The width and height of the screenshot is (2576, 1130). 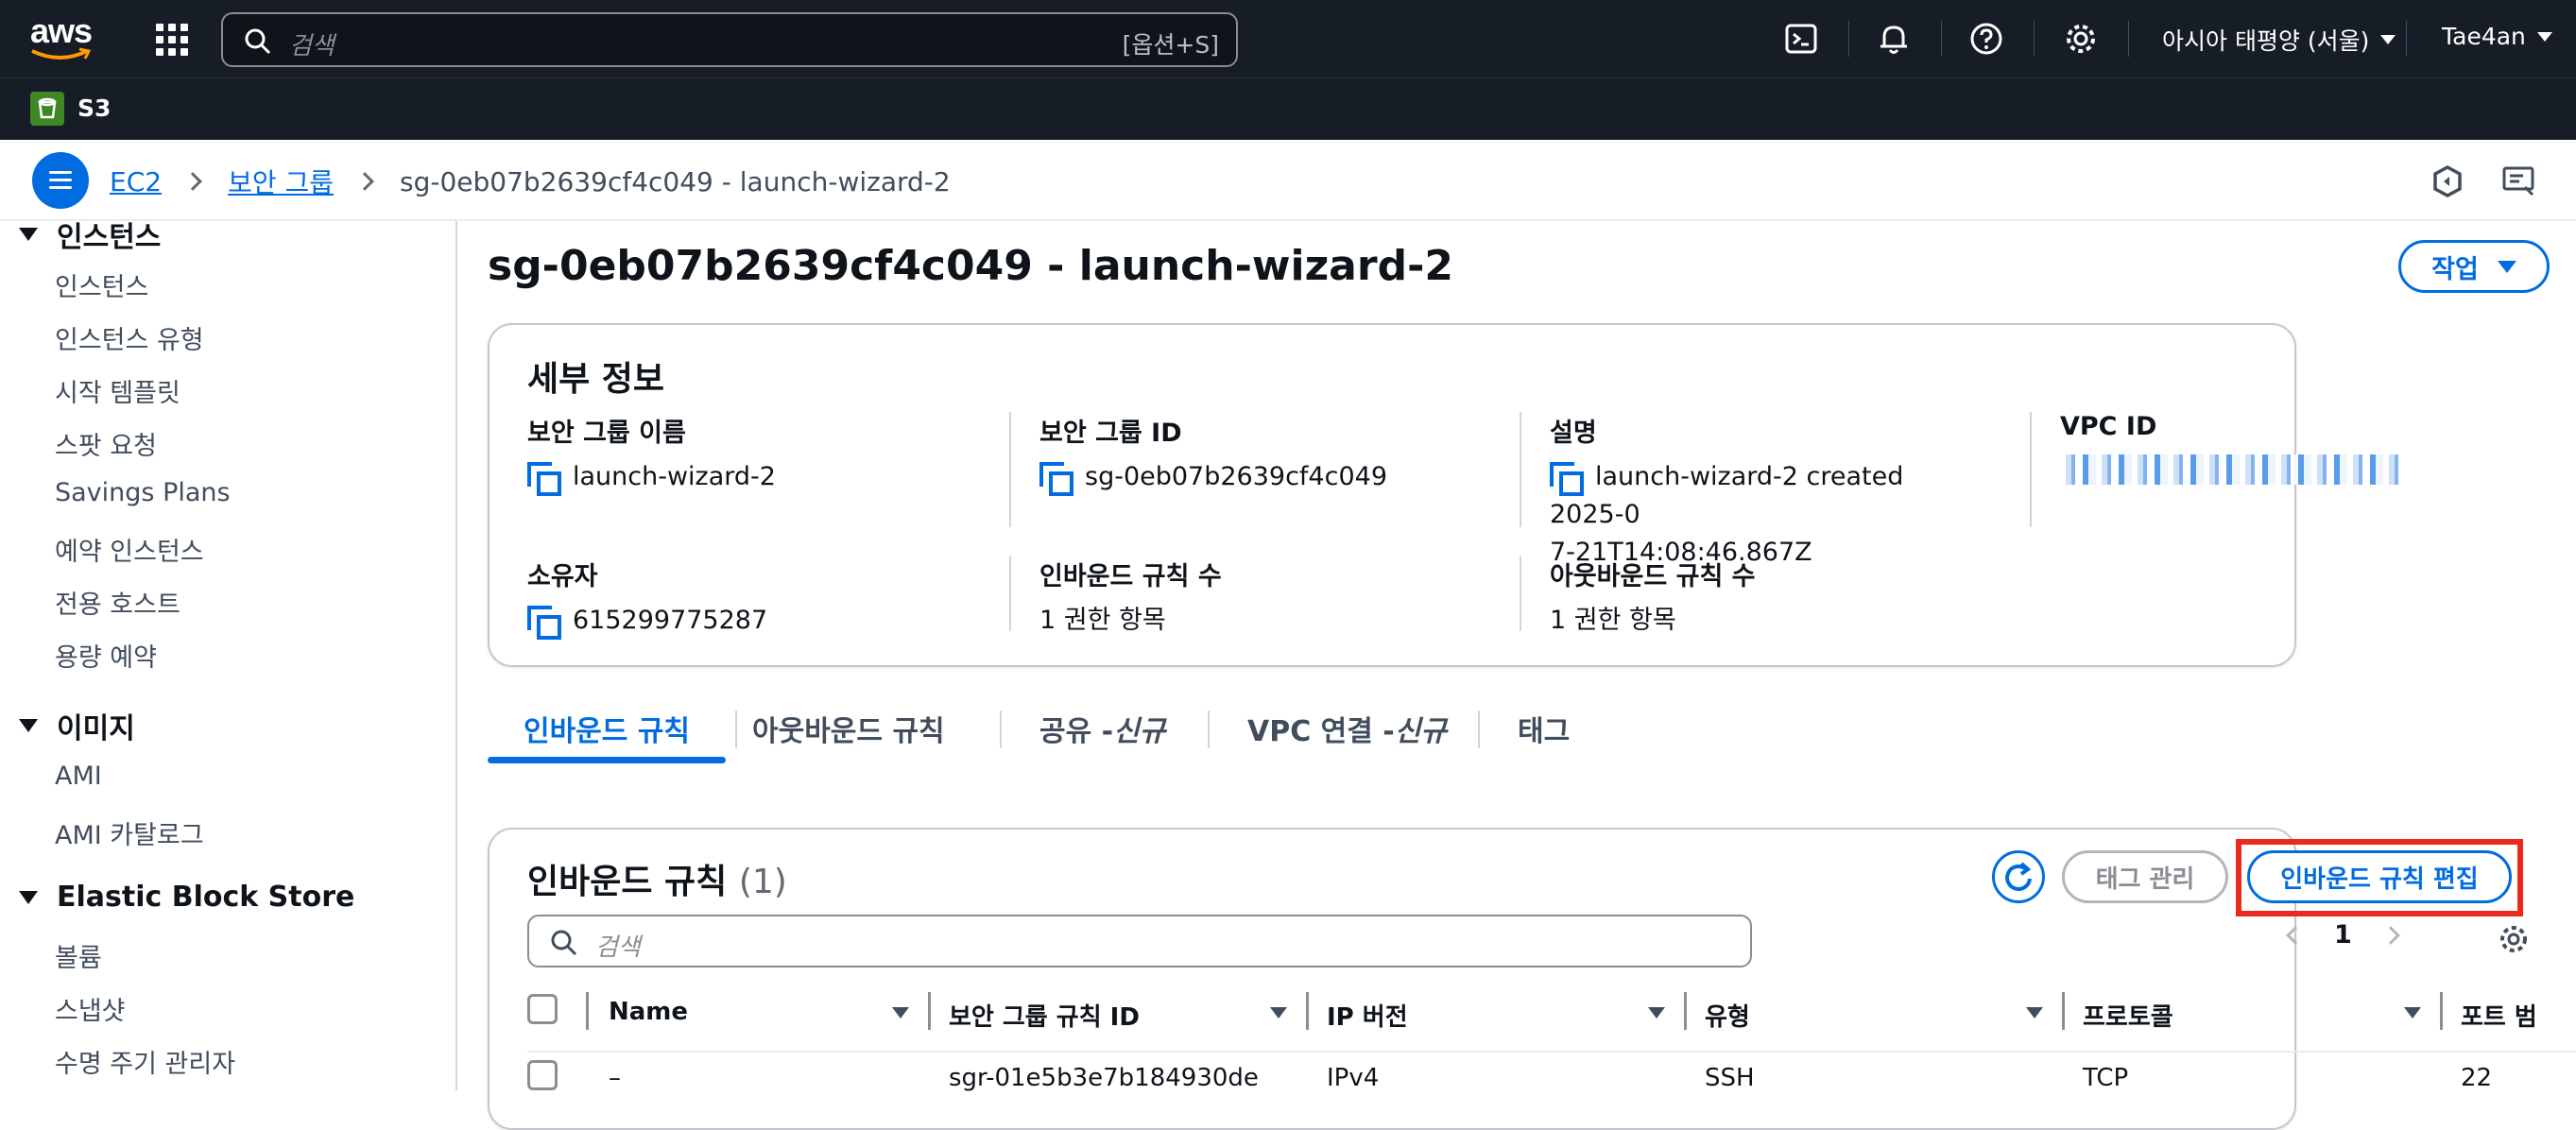 I want to click on select-all-checkbox, so click(x=542, y=1009).